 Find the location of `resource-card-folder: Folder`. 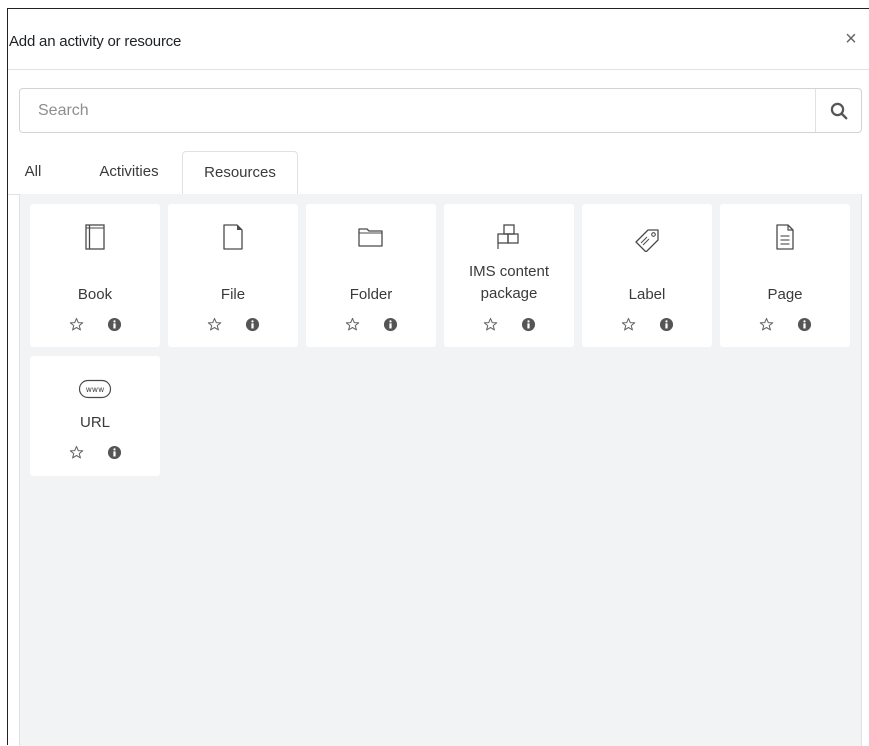

resource-card-folder: Folder is located at coordinates (371, 275).